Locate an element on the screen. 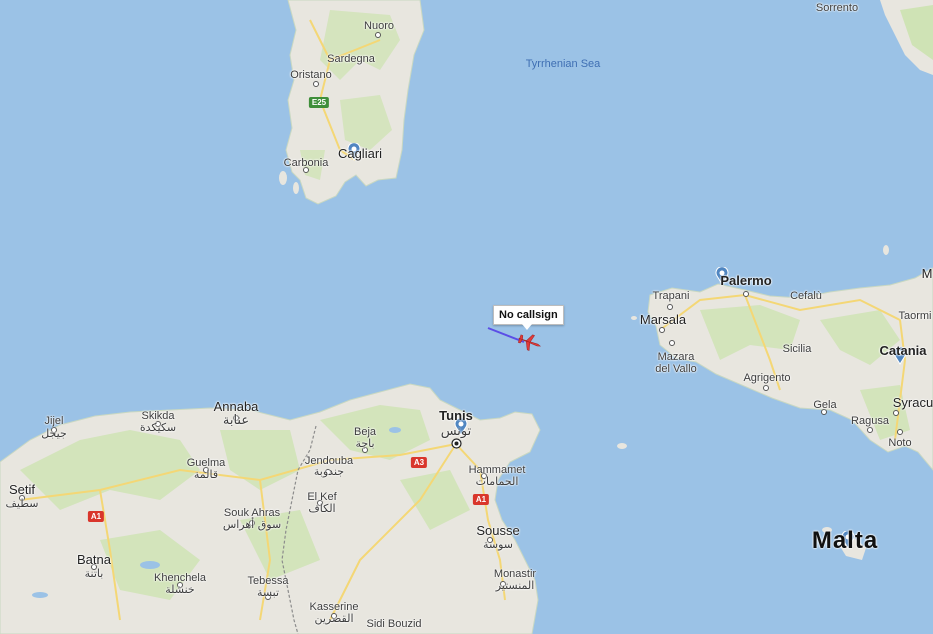 Image resolution: width=933 pixels, height=634 pixels. road-shield-a1-tunisia: A1 is located at coordinates (481, 499).